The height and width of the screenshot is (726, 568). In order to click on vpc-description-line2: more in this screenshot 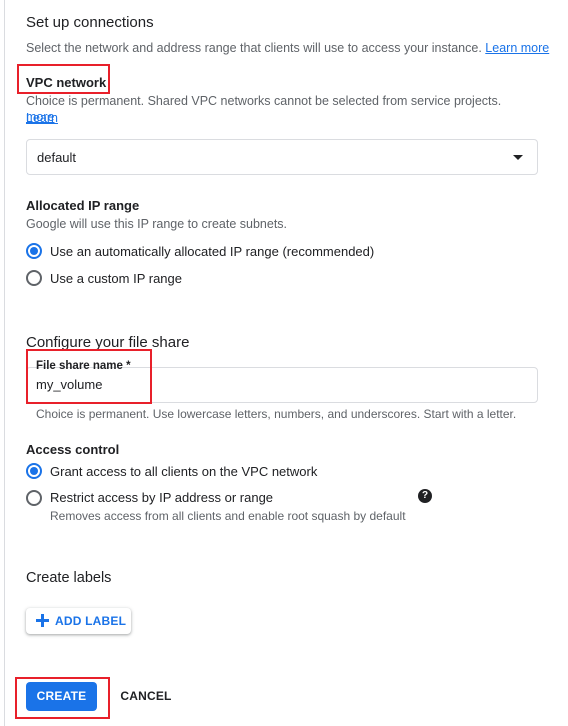, I will do `click(40, 117)`.